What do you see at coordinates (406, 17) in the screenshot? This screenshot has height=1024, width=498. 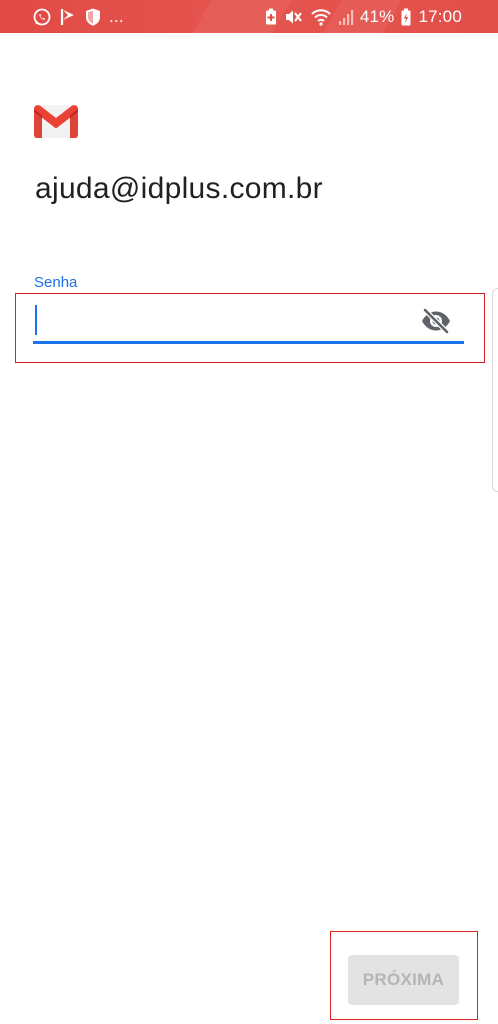 I see `battery-charging-icon` at bounding box center [406, 17].